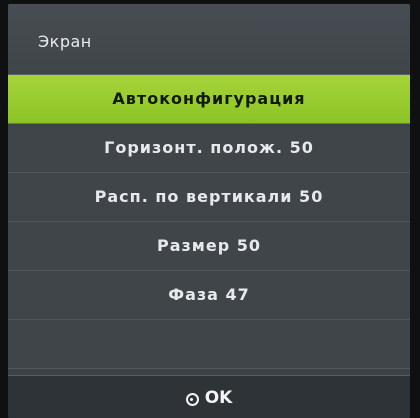  I want to click on ok-label: OK, so click(218, 398).